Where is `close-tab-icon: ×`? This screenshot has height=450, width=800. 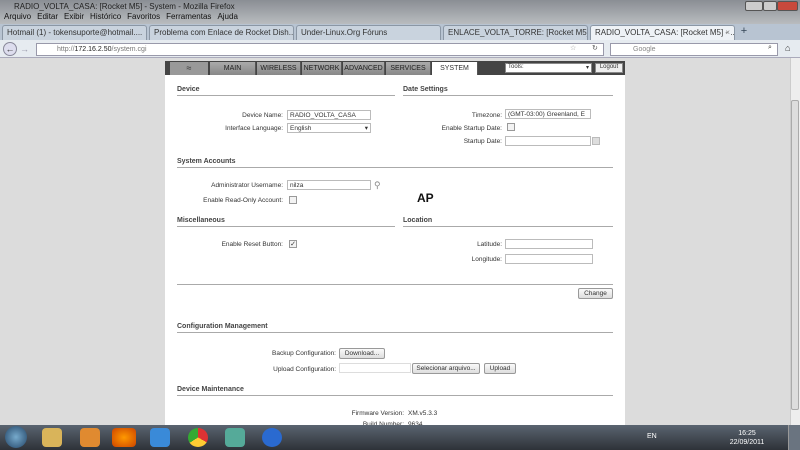 close-tab-icon: × is located at coordinates (727, 32).